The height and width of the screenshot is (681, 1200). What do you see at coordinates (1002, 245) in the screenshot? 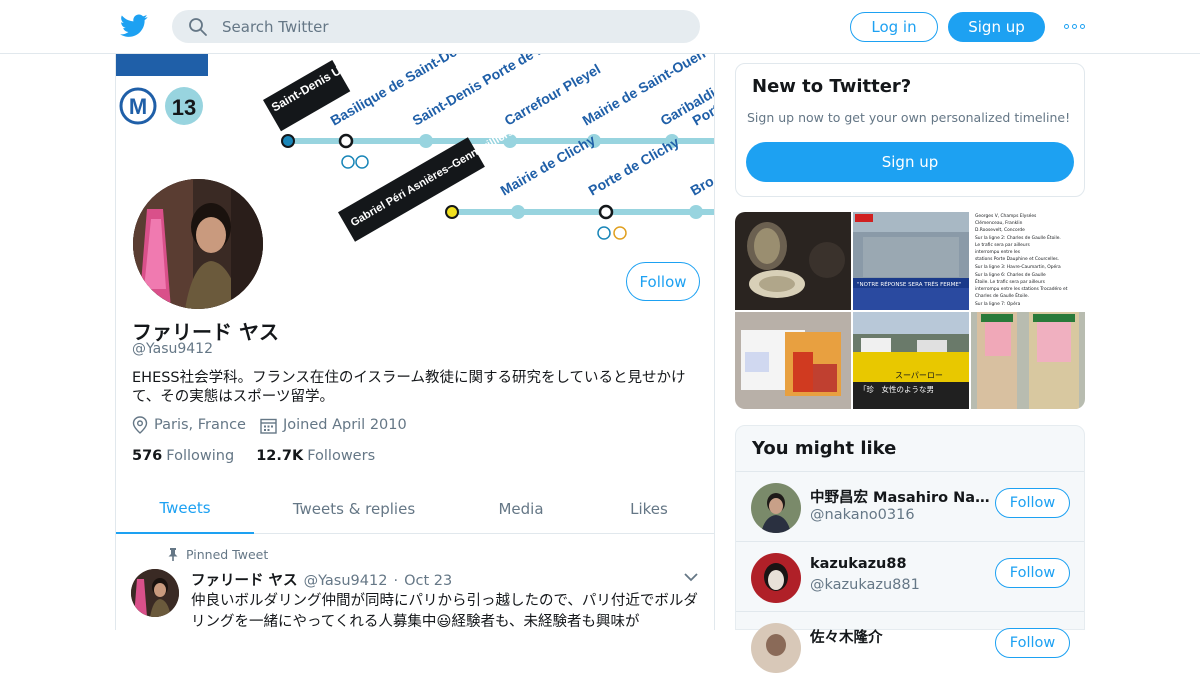
I see `svg-text: Le trafic sera par ailleurs` at bounding box center [1002, 245].